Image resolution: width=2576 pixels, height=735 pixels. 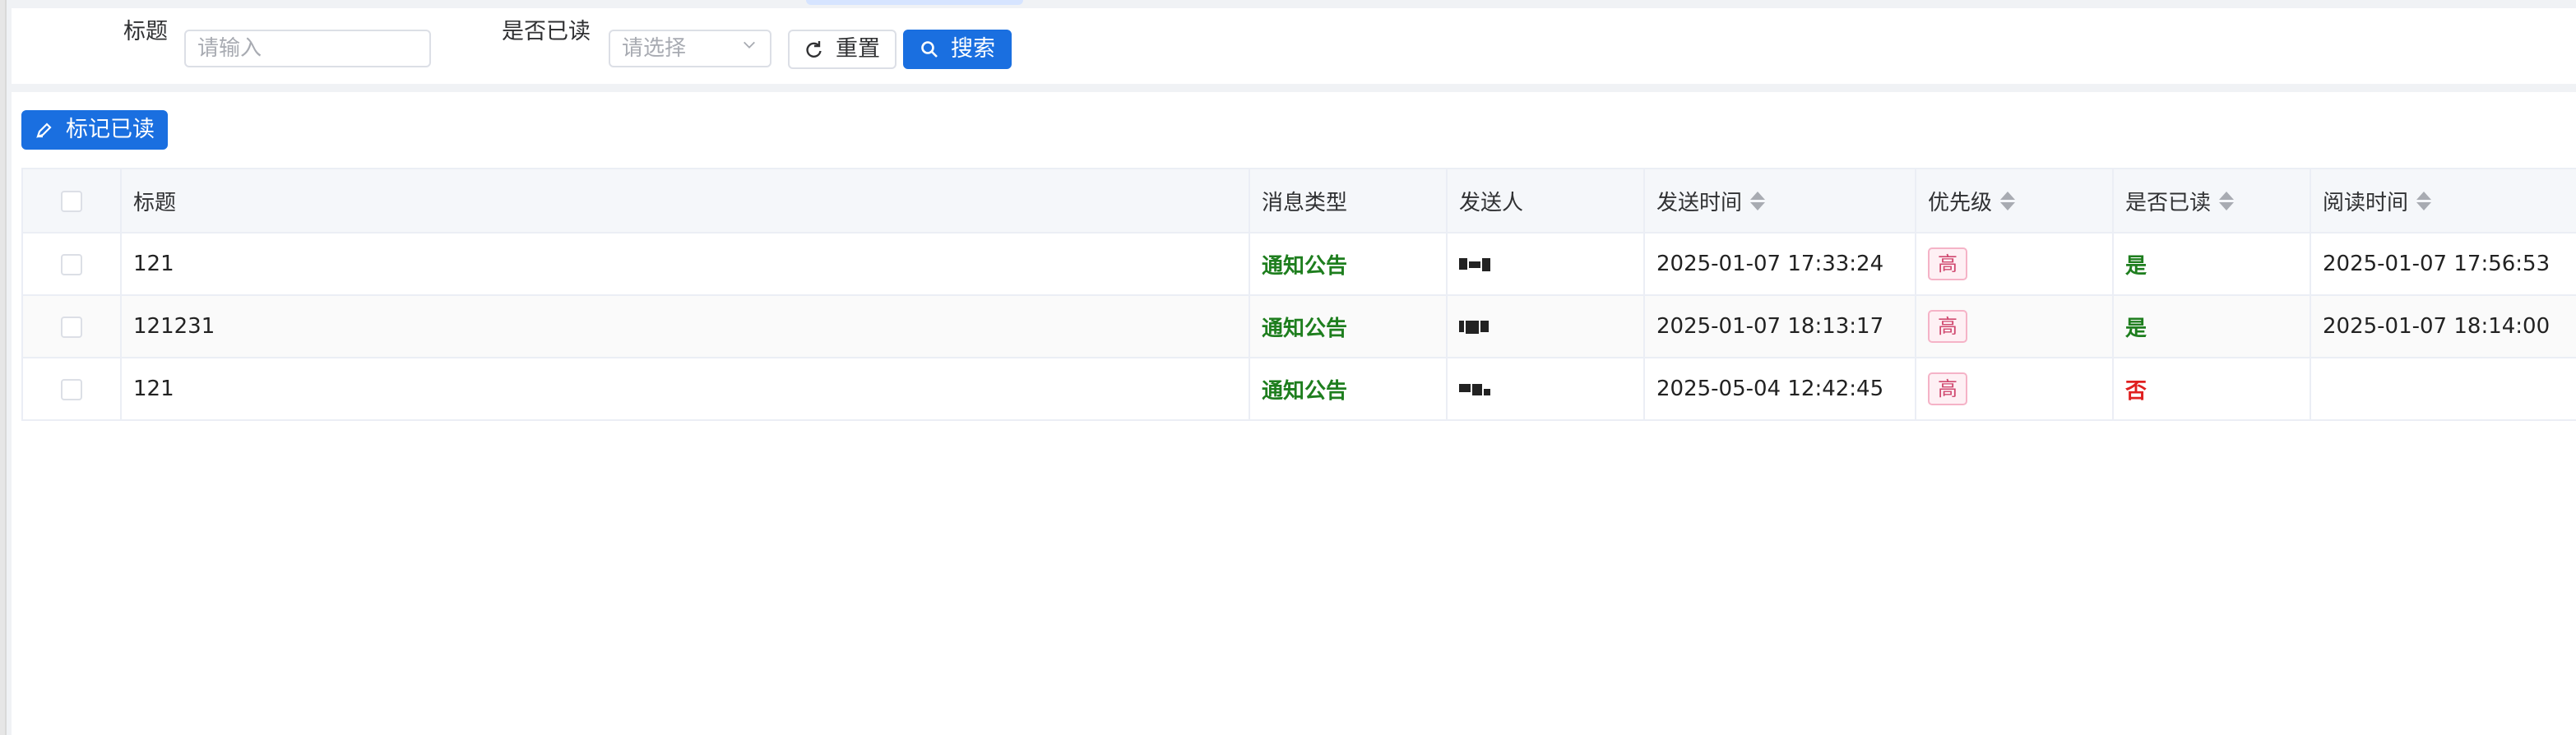 What do you see at coordinates (2211, 389) in the screenshot?
I see `row-is-read: 否` at bounding box center [2211, 389].